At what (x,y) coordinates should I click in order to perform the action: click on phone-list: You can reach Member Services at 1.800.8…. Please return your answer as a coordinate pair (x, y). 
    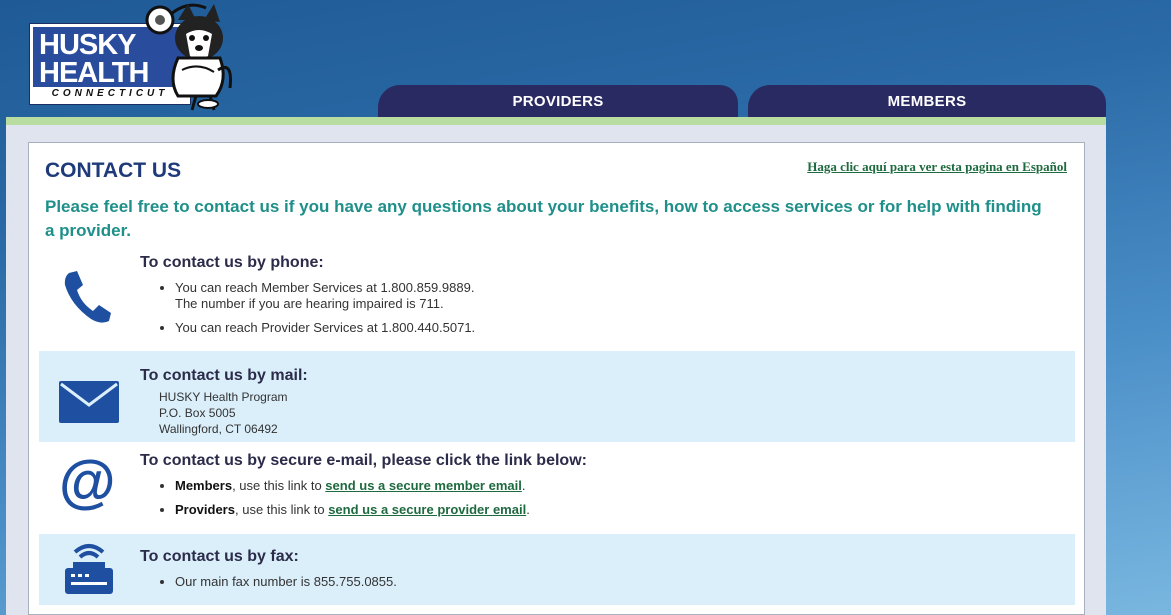
    Looking at the image, I should click on (315, 312).